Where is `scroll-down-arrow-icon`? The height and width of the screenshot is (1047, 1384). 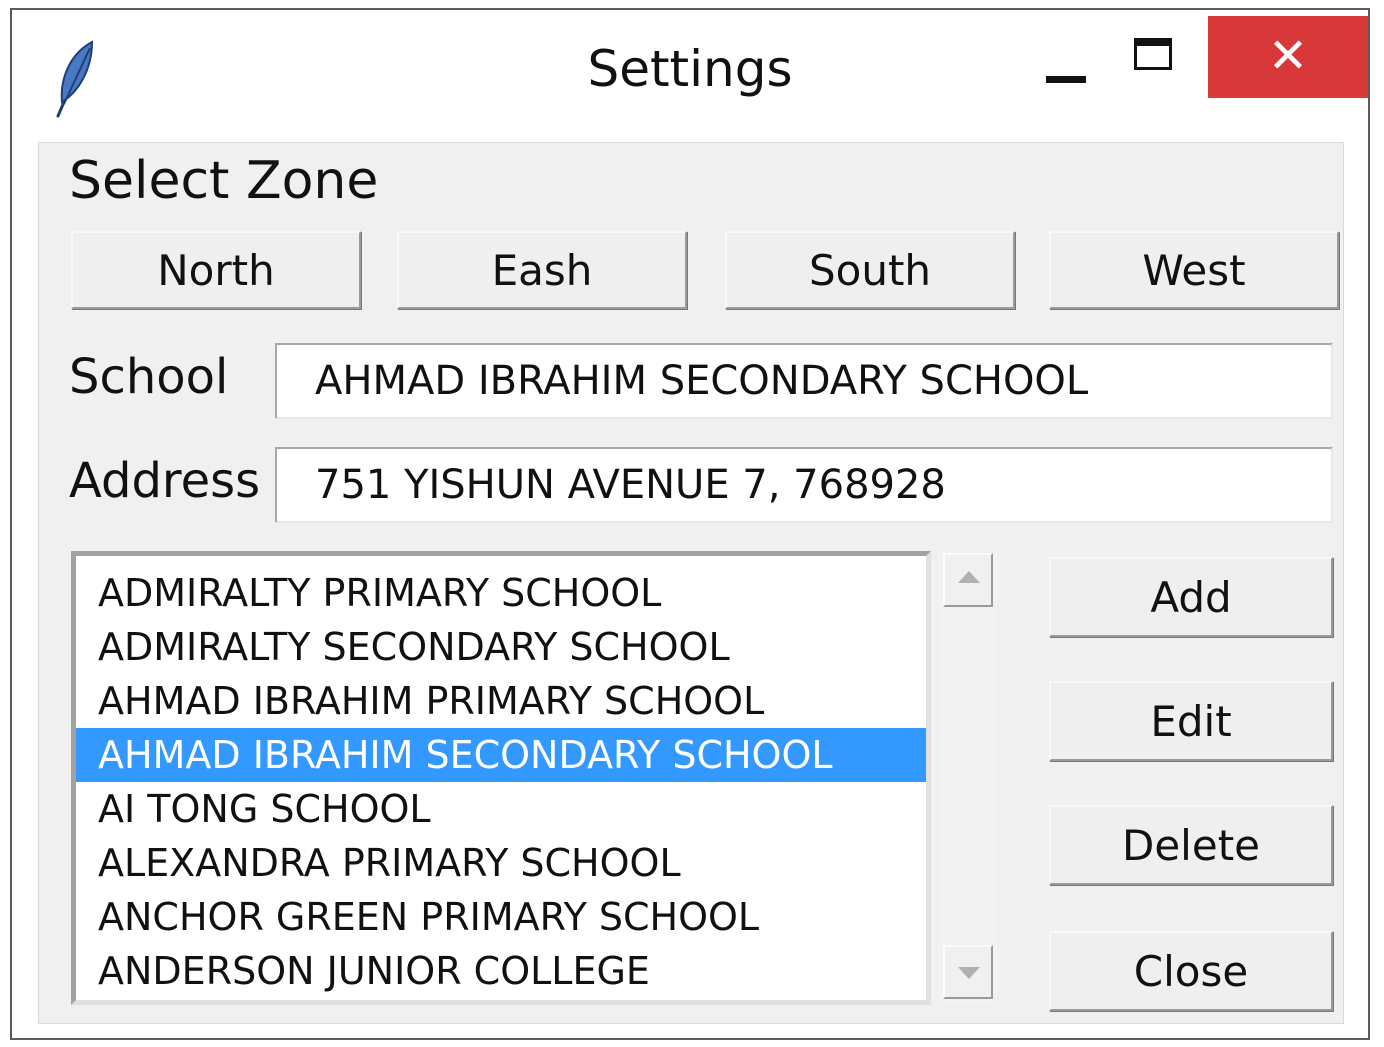 scroll-down-arrow-icon is located at coordinates (969, 973).